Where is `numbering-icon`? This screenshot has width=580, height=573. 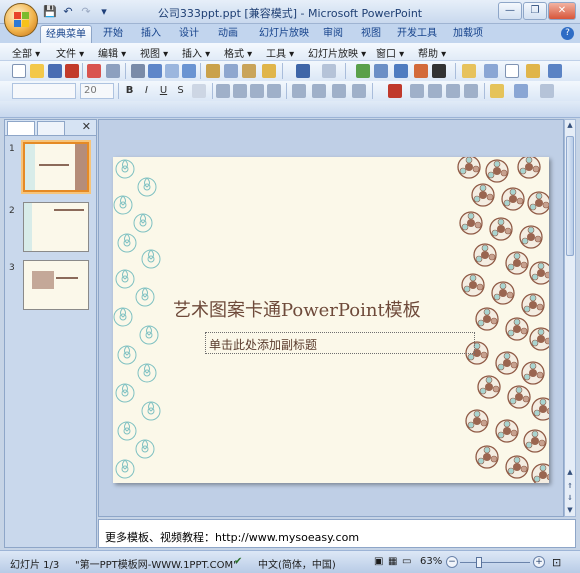 numbering-icon is located at coordinates (319, 91).